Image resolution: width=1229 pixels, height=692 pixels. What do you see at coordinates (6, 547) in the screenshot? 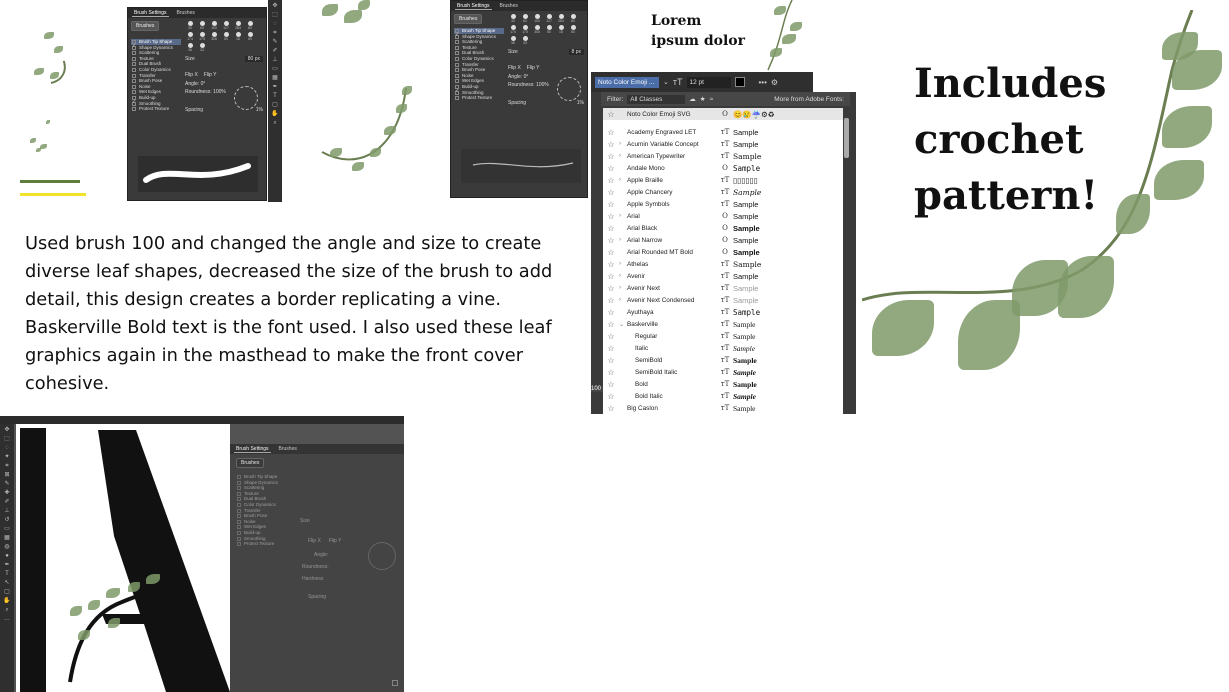
I see `blur-icon-2: ◍` at bounding box center [6, 547].